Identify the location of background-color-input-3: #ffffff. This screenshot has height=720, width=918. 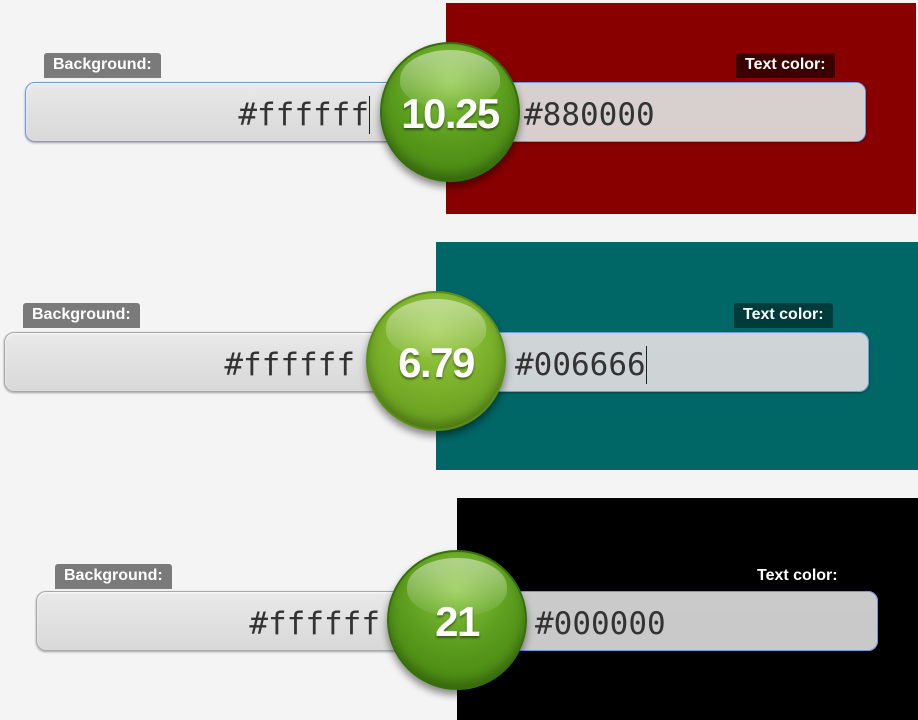
(280, 624).